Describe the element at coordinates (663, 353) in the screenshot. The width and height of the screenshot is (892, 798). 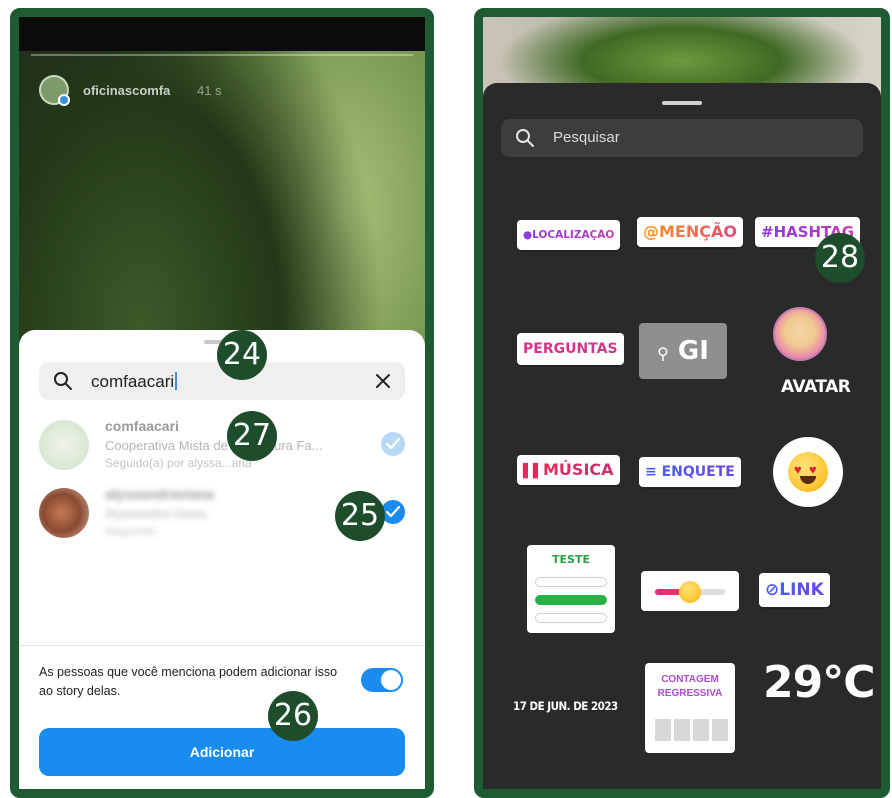
I see `gif-search-icon: ⚲` at that location.